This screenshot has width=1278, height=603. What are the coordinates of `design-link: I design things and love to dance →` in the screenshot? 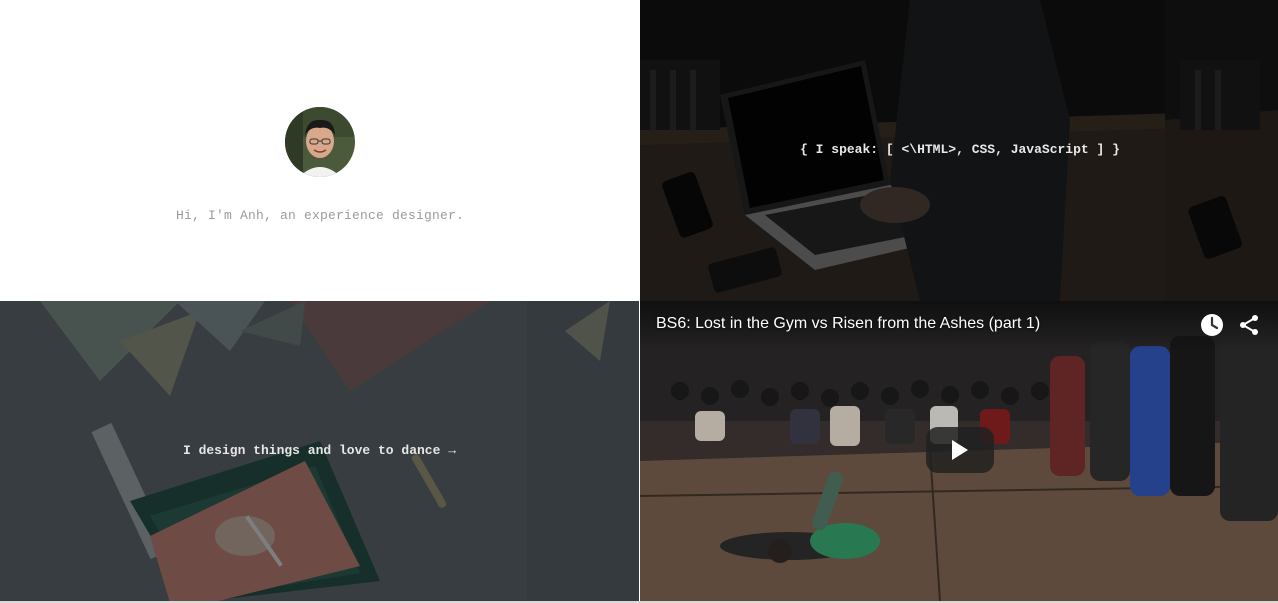 It's located at (319, 450).